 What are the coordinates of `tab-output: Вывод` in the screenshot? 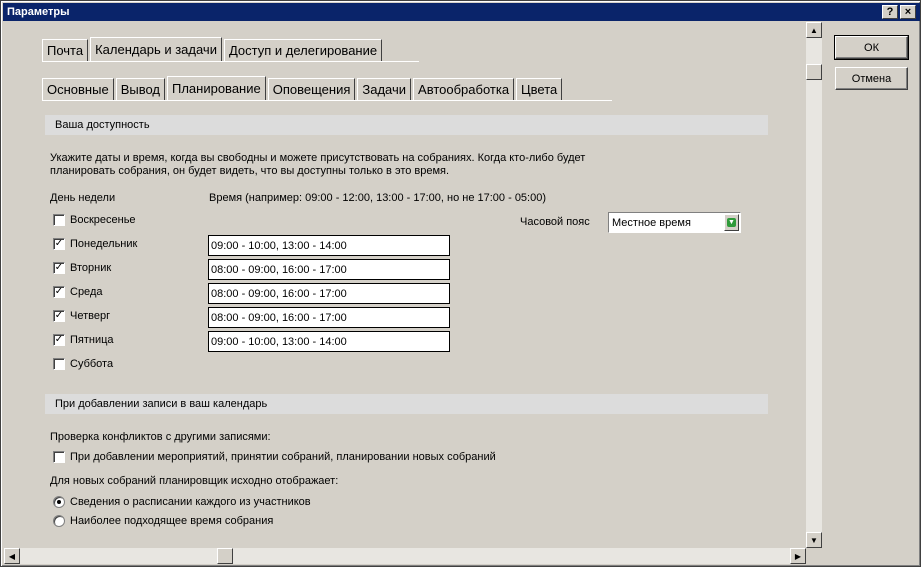 It's located at (140, 89).